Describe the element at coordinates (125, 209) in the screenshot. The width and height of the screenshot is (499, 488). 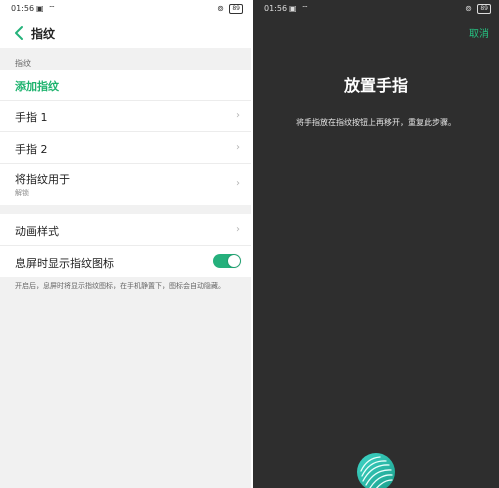
I see `section-gap` at that location.